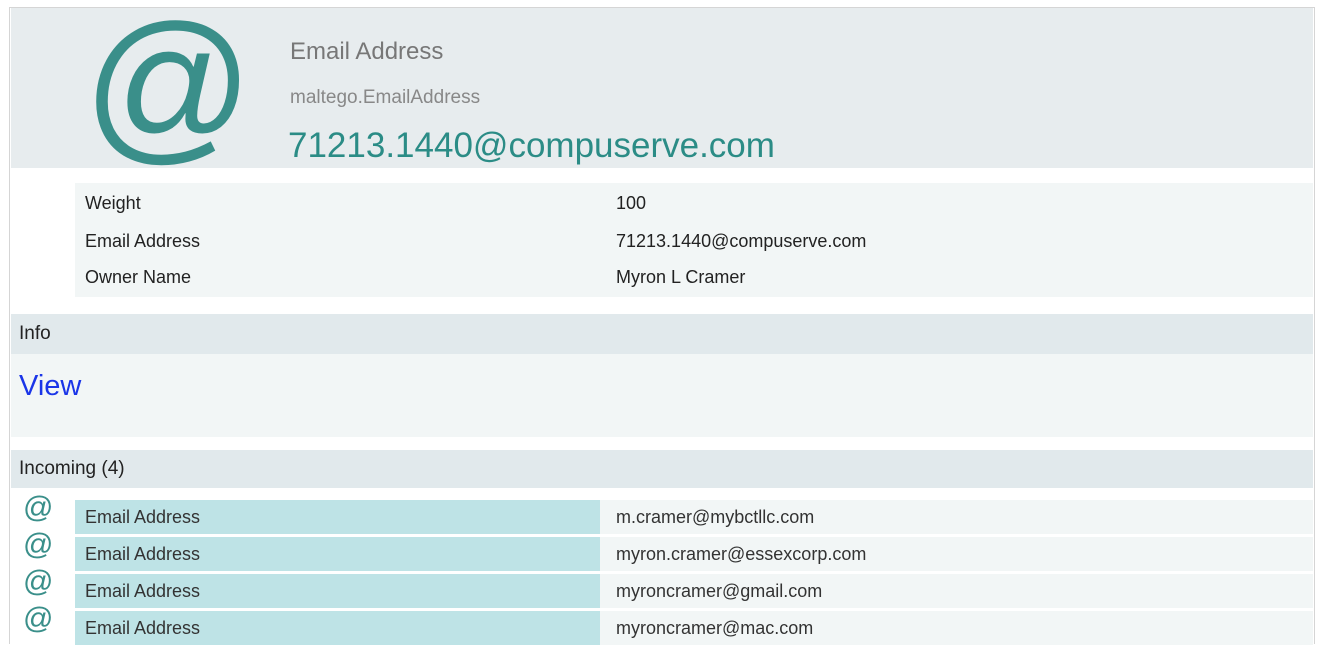 This screenshot has width=1324, height=645. What do you see at coordinates (367, 51) in the screenshot?
I see `entity-type-name: Email Address` at bounding box center [367, 51].